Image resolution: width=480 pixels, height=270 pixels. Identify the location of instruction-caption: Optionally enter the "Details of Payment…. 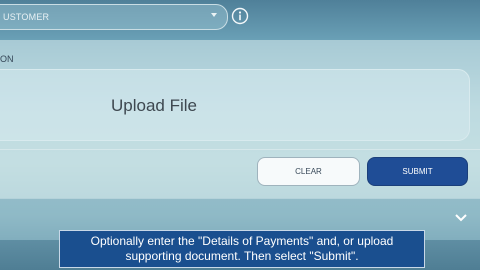
(242, 249).